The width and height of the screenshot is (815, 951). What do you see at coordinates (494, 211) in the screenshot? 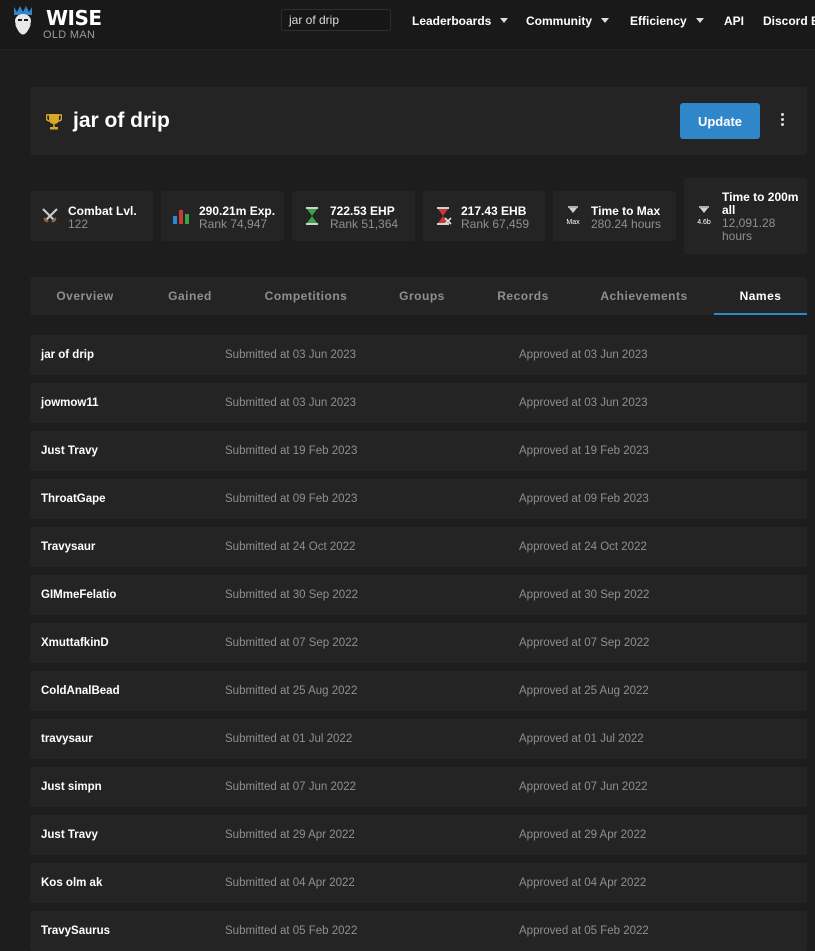
I see `stat-label: 217.43 EHB` at bounding box center [494, 211].